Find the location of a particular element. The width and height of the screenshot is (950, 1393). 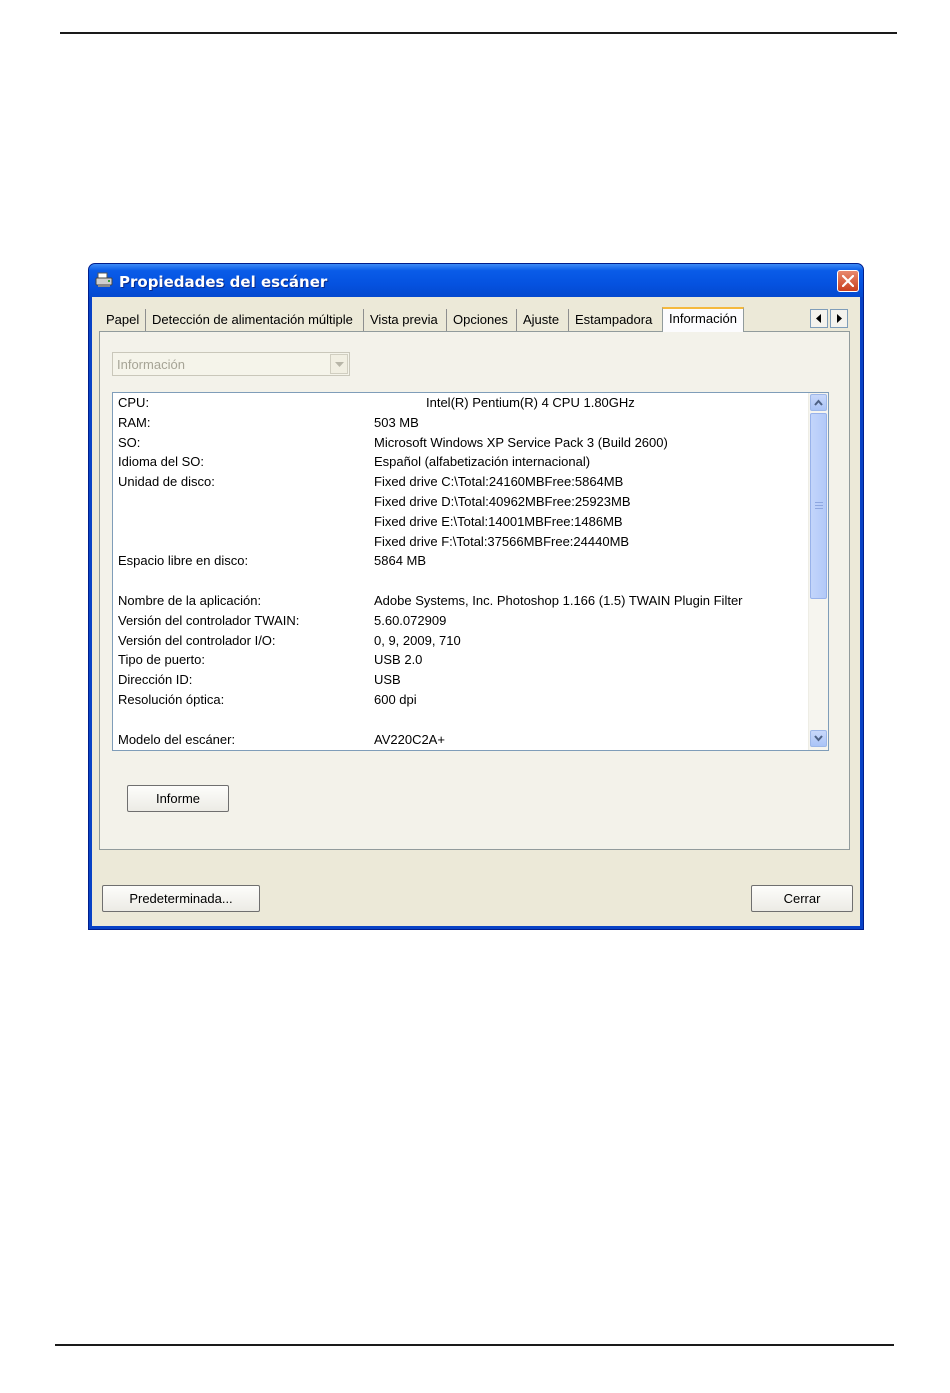

info-row-label: Espacio libre en disco: is located at coordinates (183, 561).